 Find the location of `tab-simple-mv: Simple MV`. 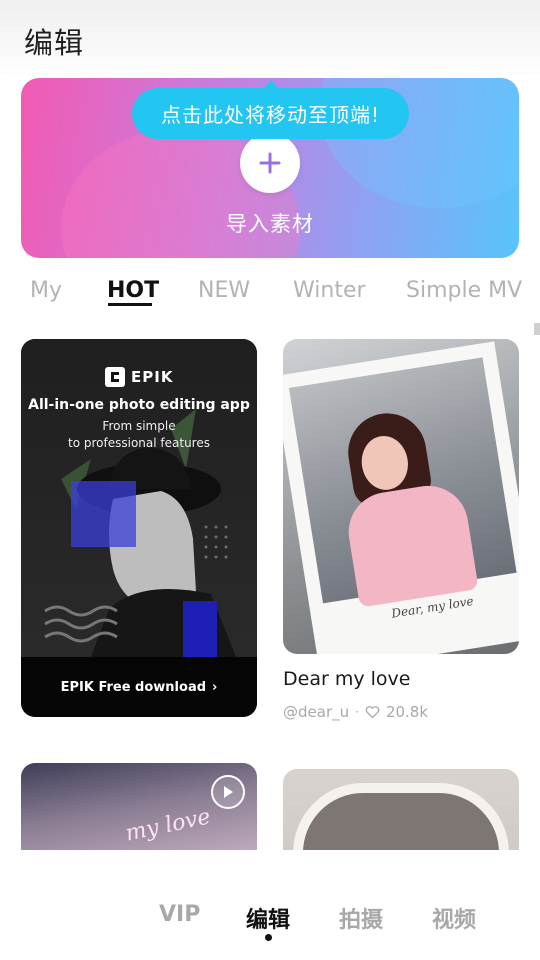

tab-simple-mv: Simple MV is located at coordinates (464, 290).